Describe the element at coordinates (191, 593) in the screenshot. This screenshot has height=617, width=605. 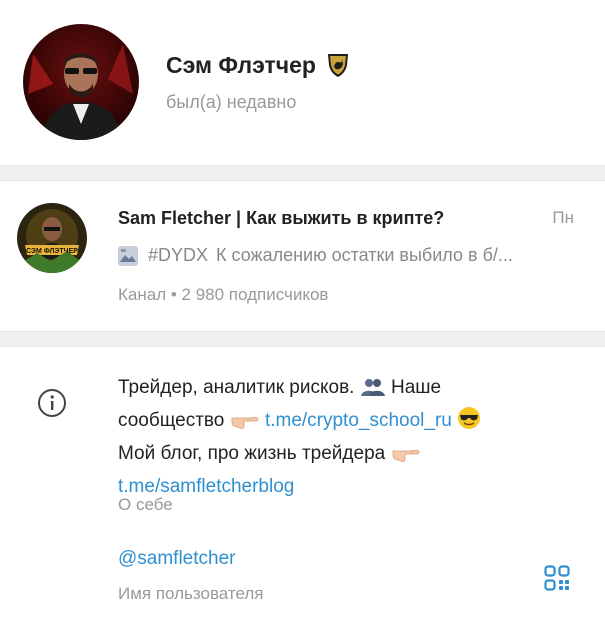
I see `username-label: Имя пользователя` at that location.